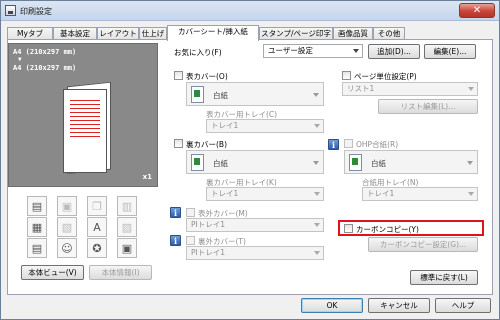  I want to click on ohp-paper: 白紙, so click(378, 163).